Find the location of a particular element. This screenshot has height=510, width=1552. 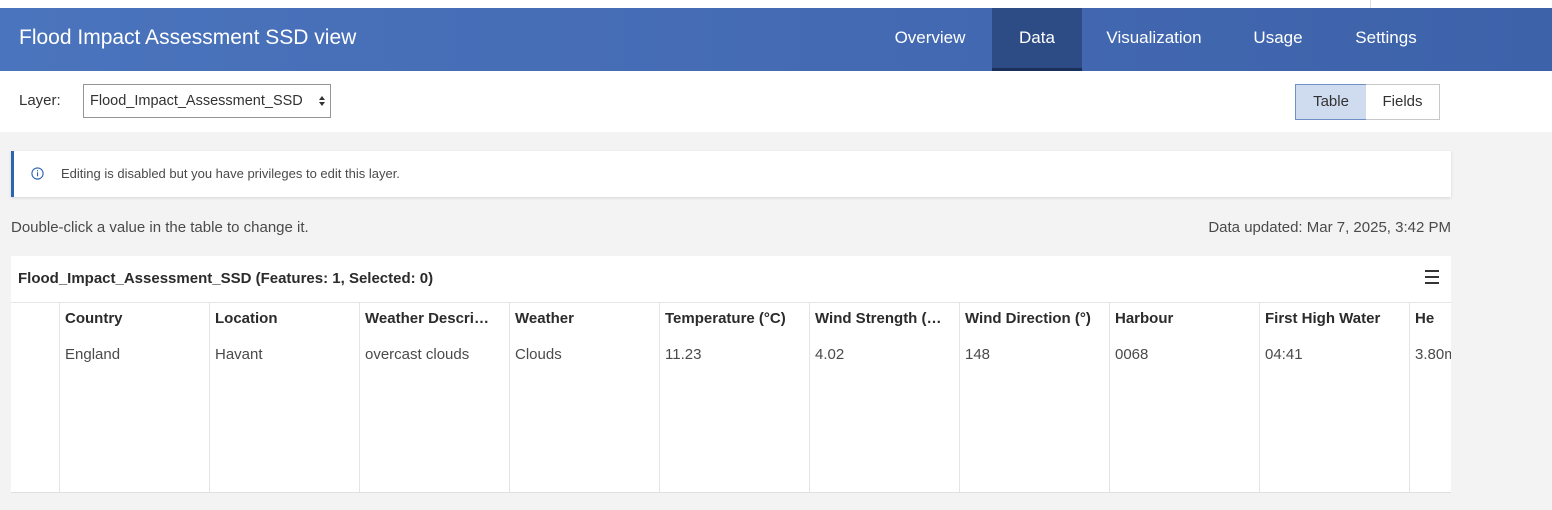

column-temperature: Temperature (°C) 11.23 is located at coordinates (734, 397).